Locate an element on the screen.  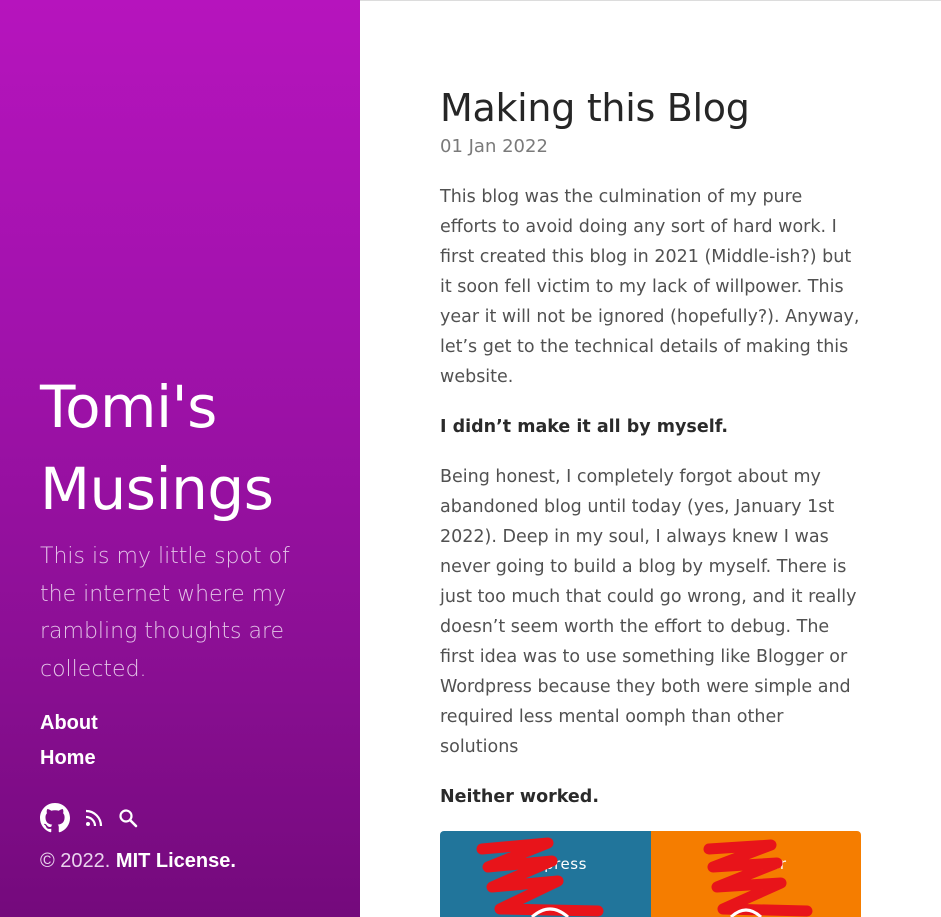
rss-icon is located at coordinates (94, 818).